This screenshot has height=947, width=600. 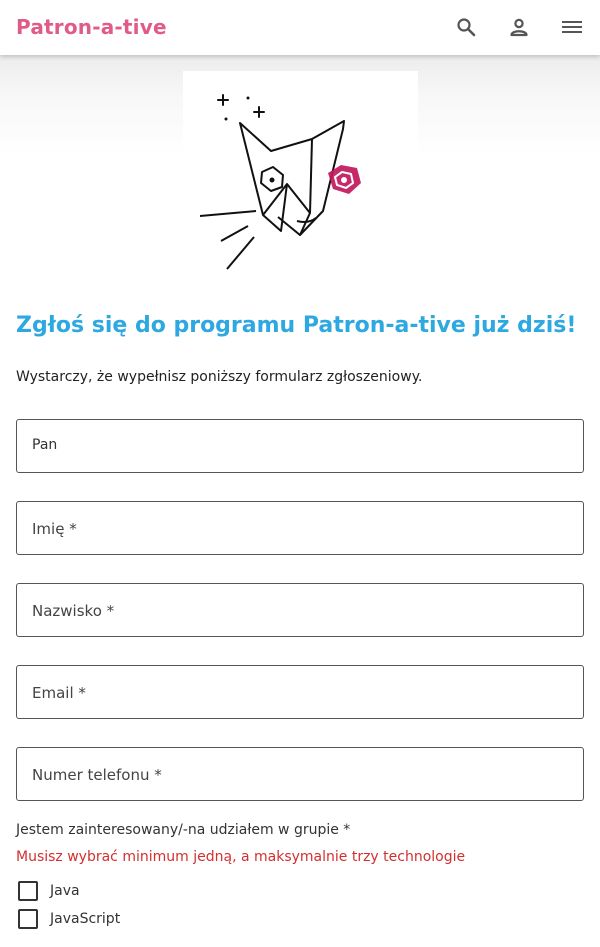 What do you see at coordinates (85, 919) in the screenshot?
I see `option-label: JavaScript` at bounding box center [85, 919].